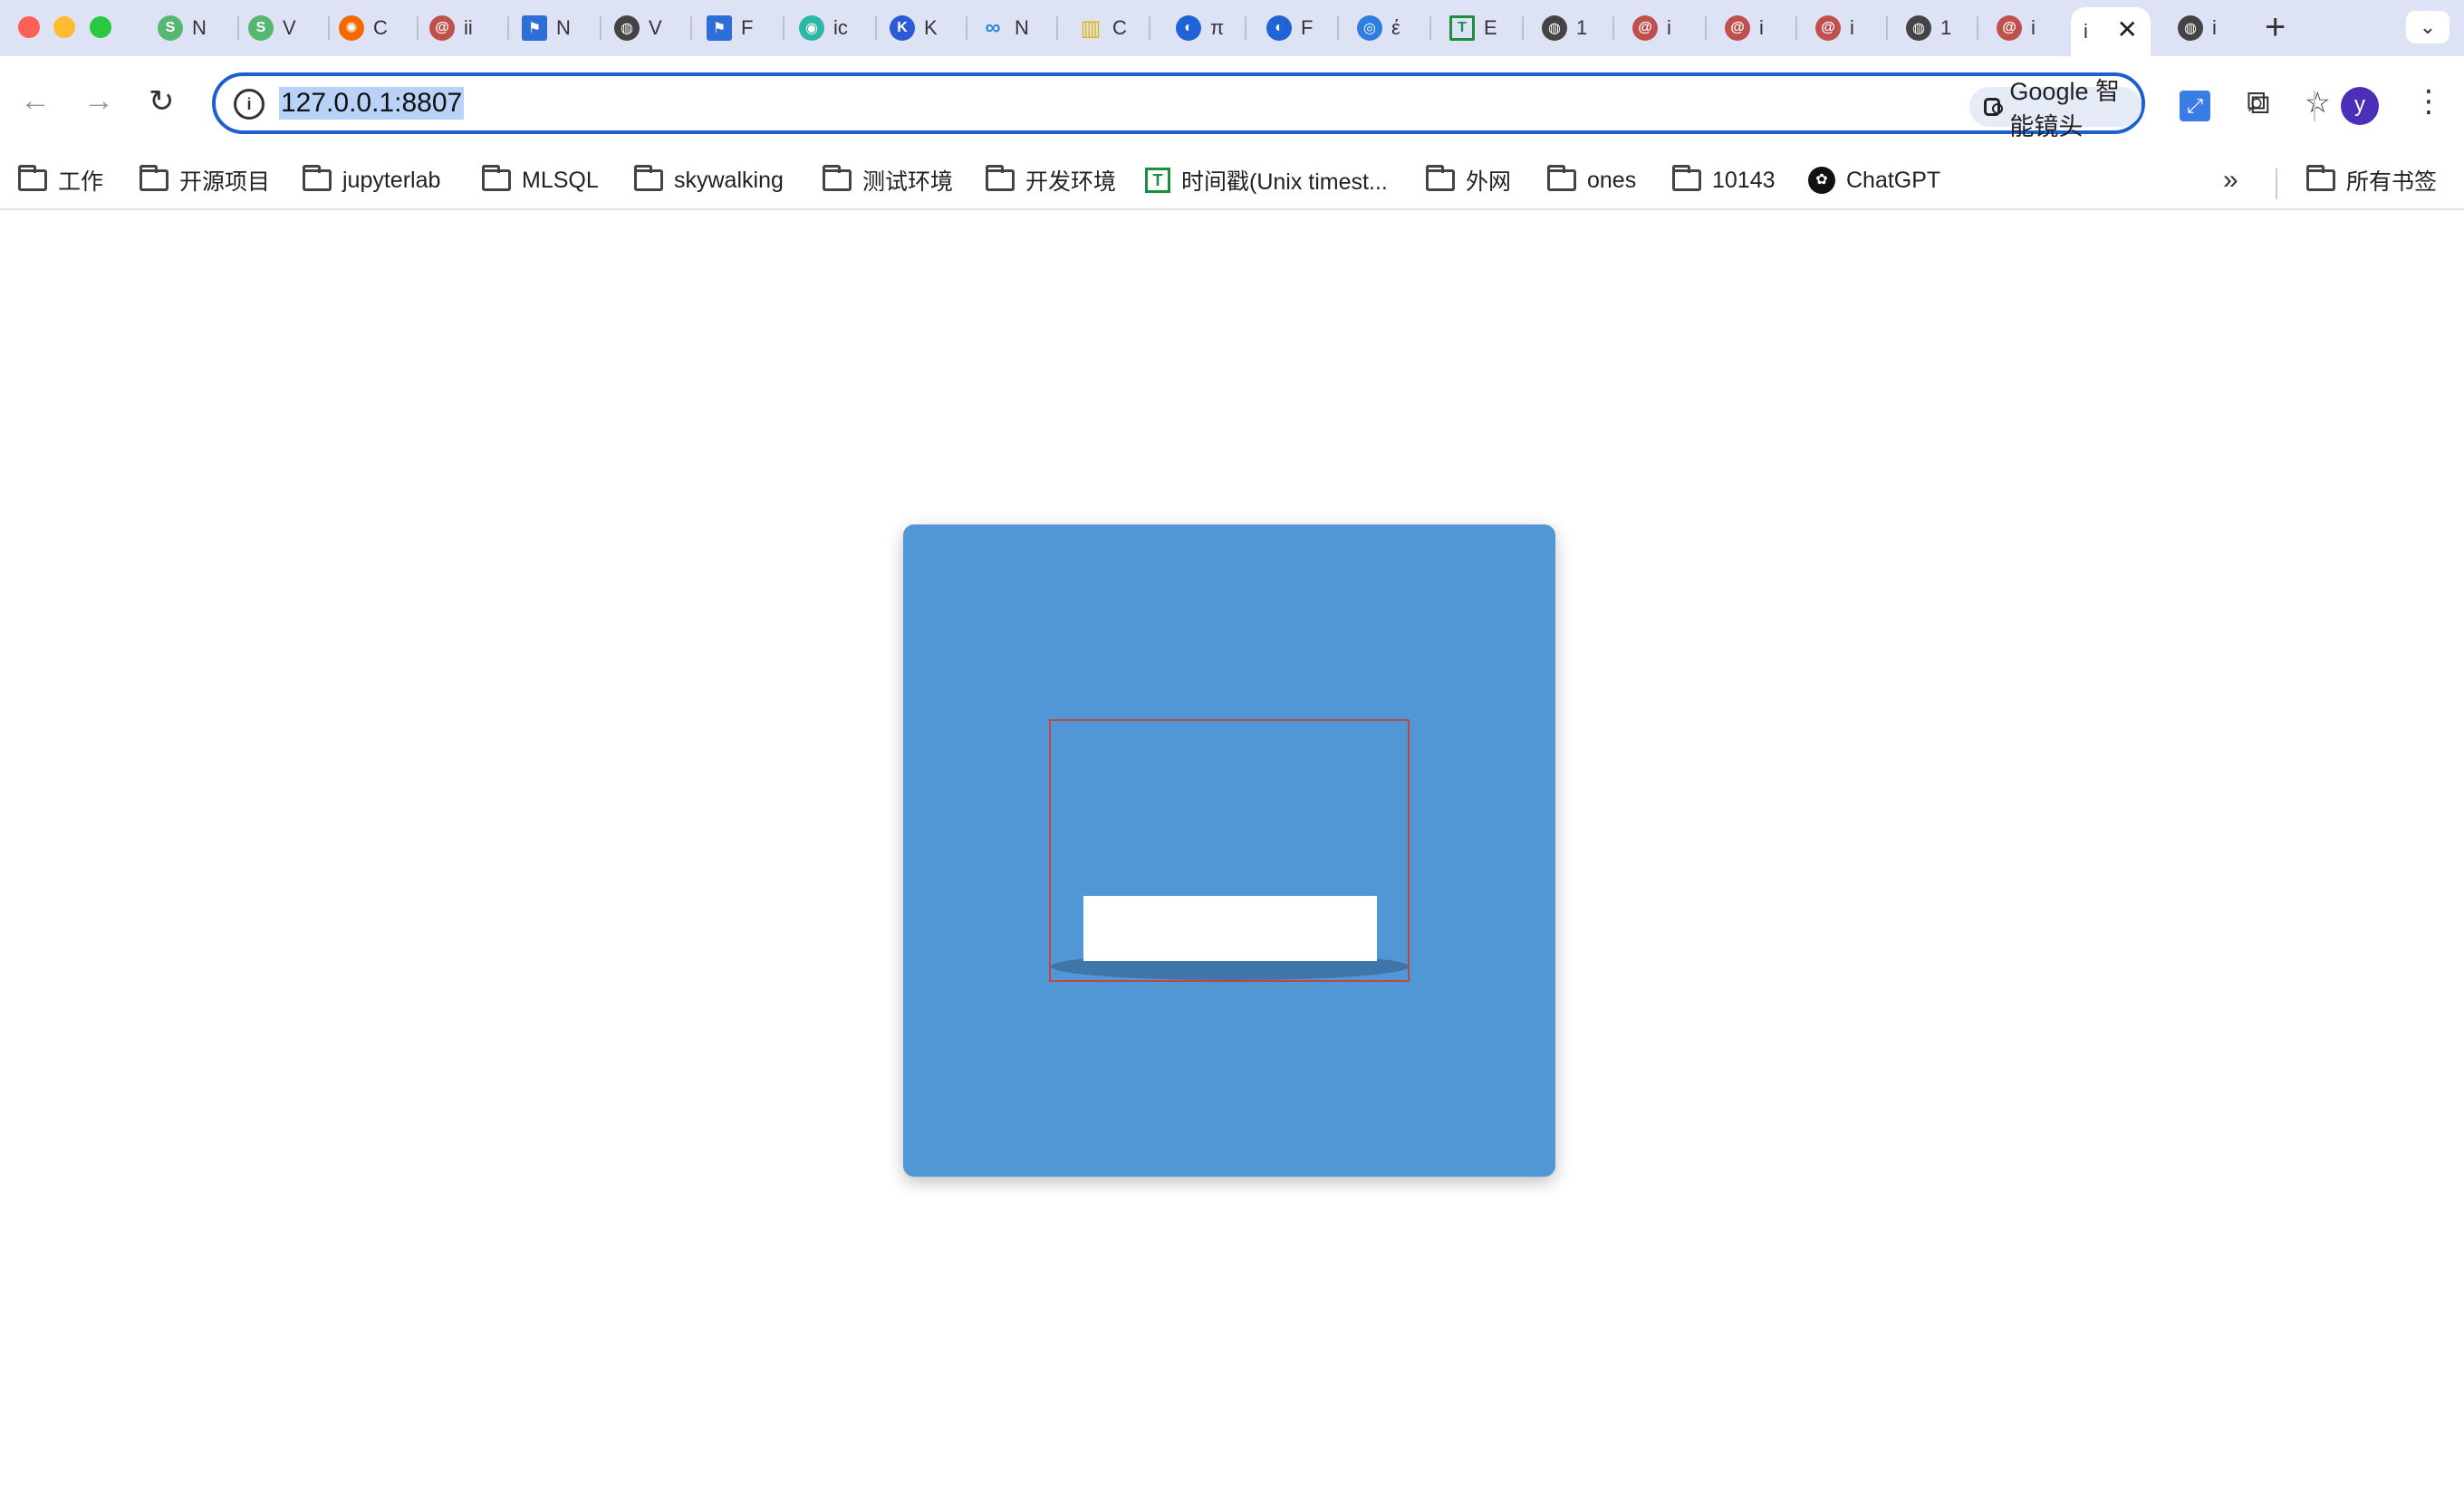  I want to click on maximize-window-button, so click(100, 27).